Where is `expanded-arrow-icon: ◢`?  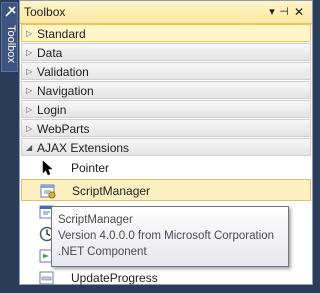 expanded-arrow-icon: ◢ is located at coordinates (29, 147).